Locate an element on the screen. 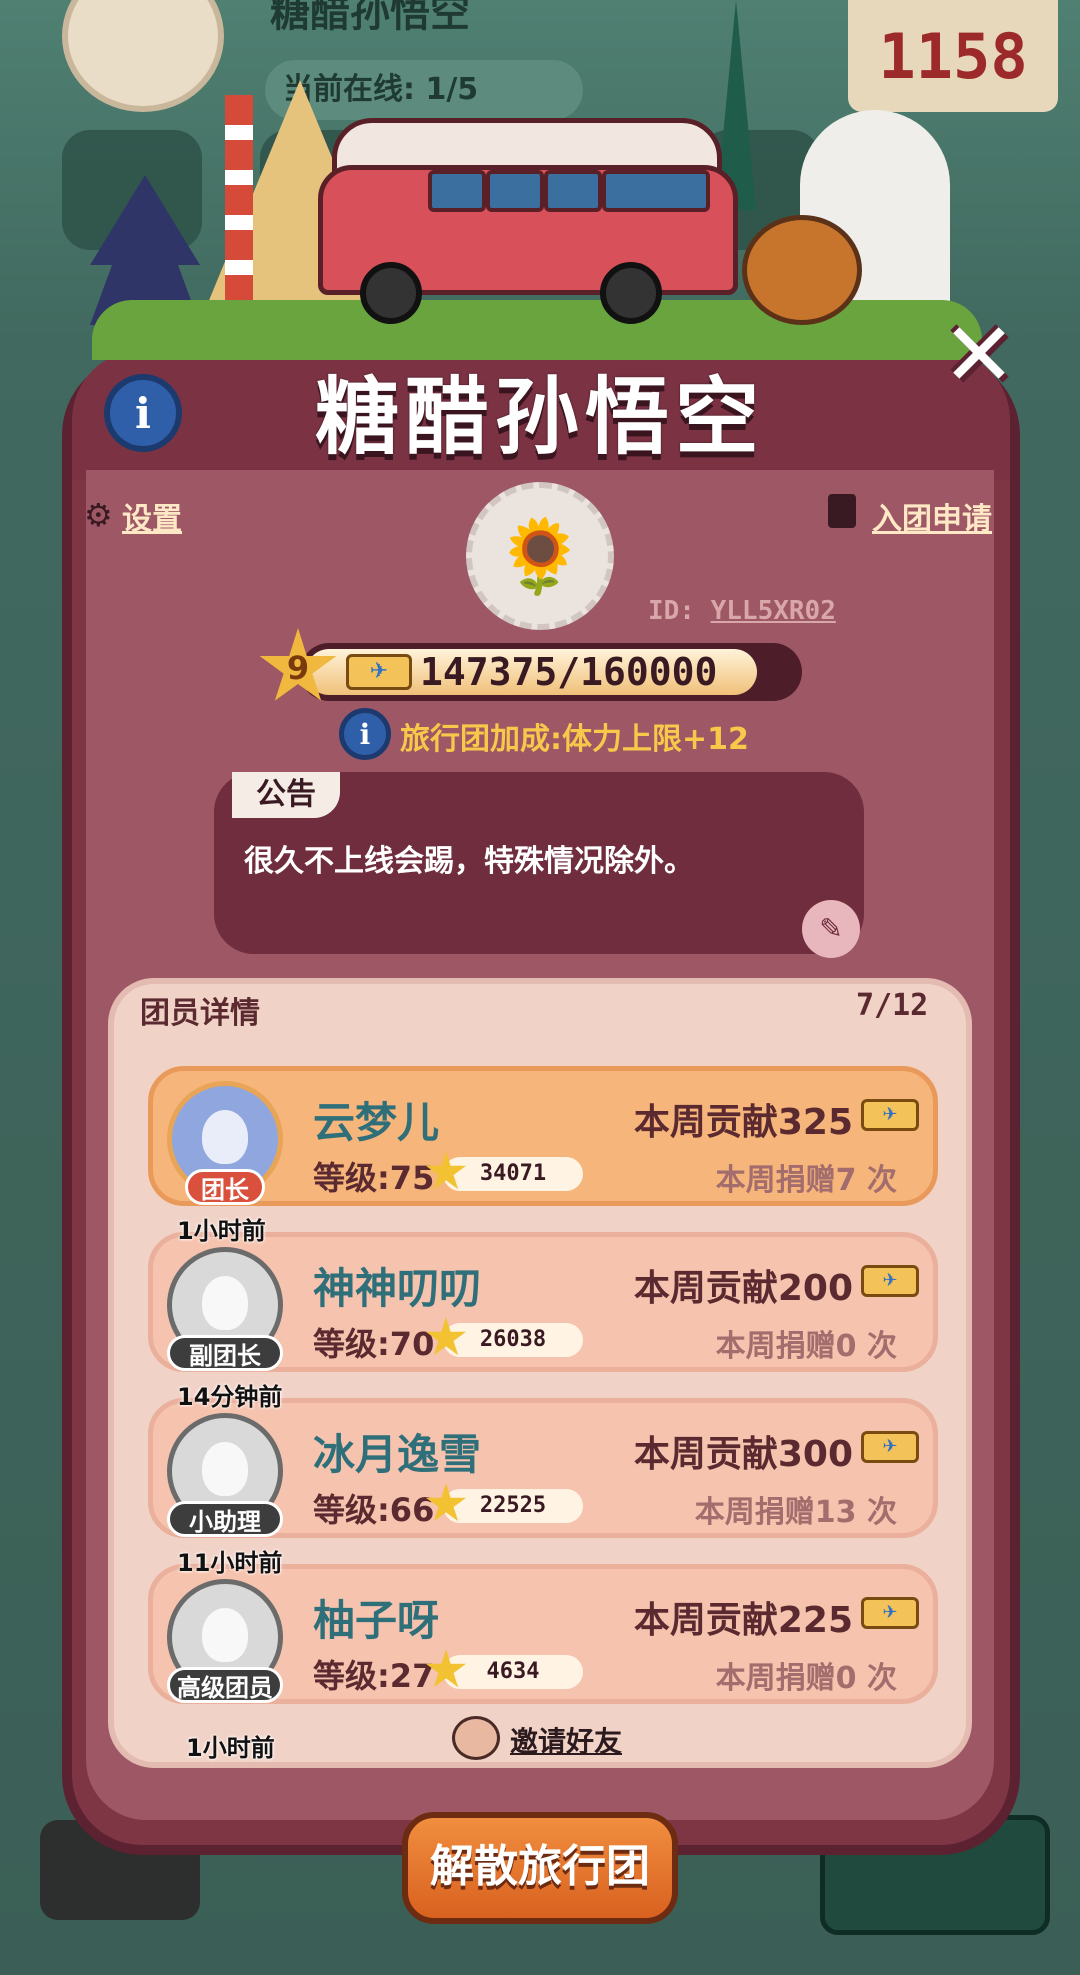 This screenshot has width=1080, height=1975. team-emblem-sunflower: 🌻 is located at coordinates (540, 556).